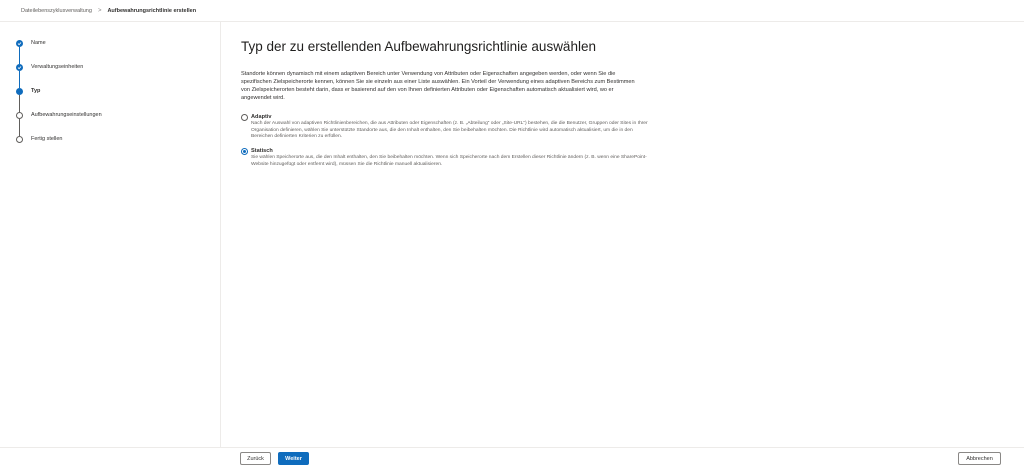  I want to click on step-typ: Typ, so click(59, 99).